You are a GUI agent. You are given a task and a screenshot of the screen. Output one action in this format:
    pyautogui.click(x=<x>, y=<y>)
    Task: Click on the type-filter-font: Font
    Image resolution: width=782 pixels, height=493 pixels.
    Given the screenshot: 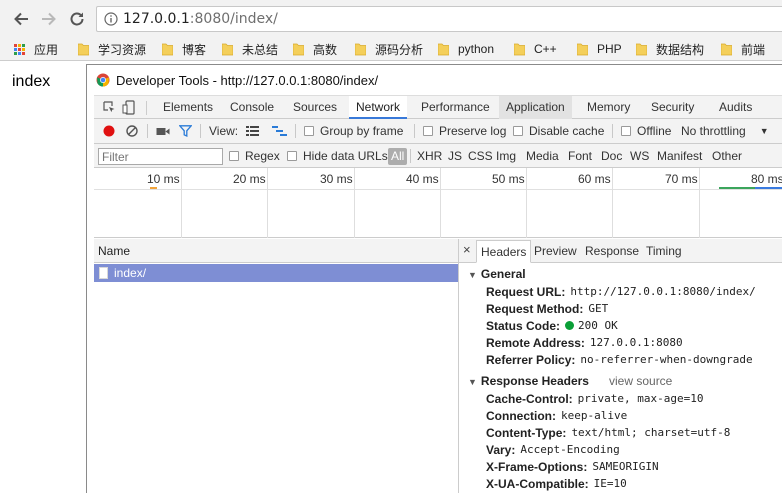 What is the action you would take?
    pyautogui.click(x=580, y=156)
    